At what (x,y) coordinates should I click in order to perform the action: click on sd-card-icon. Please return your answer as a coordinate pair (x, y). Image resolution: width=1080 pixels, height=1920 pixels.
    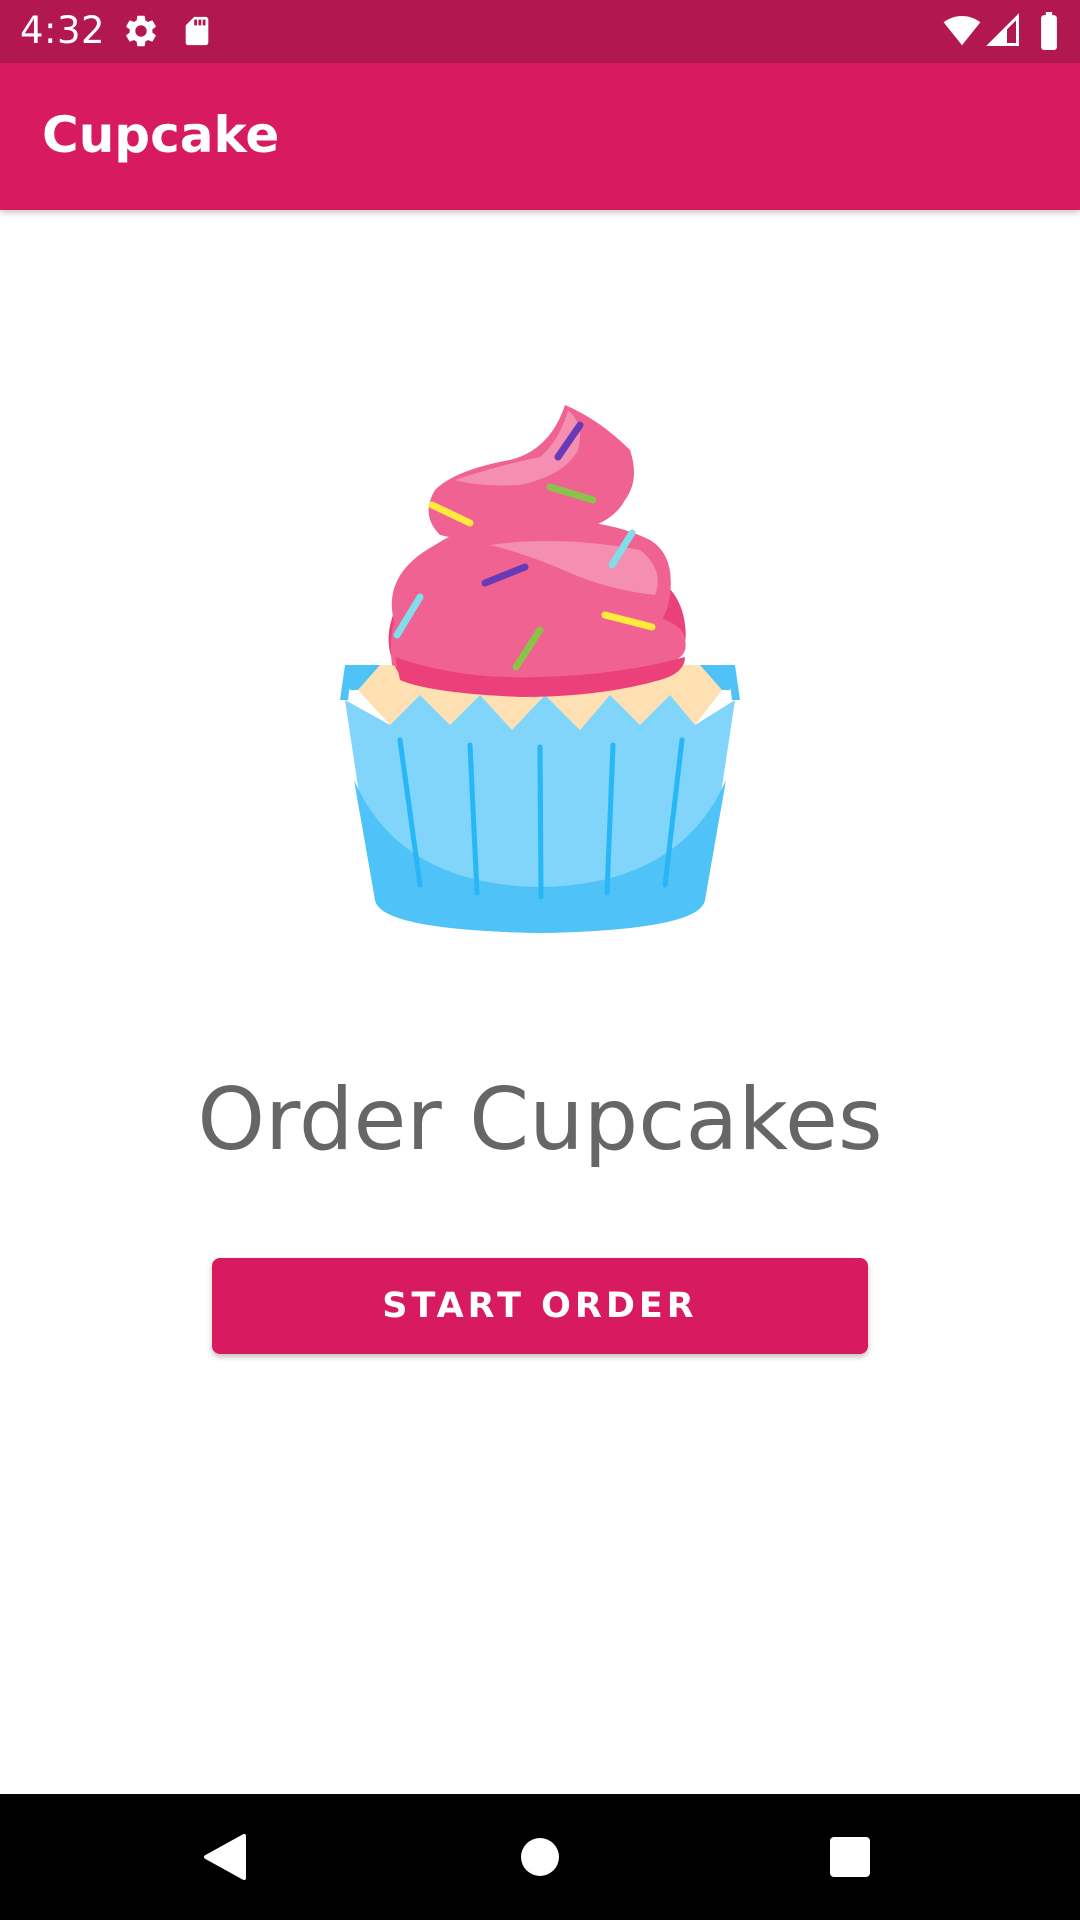
    Looking at the image, I should click on (197, 31).